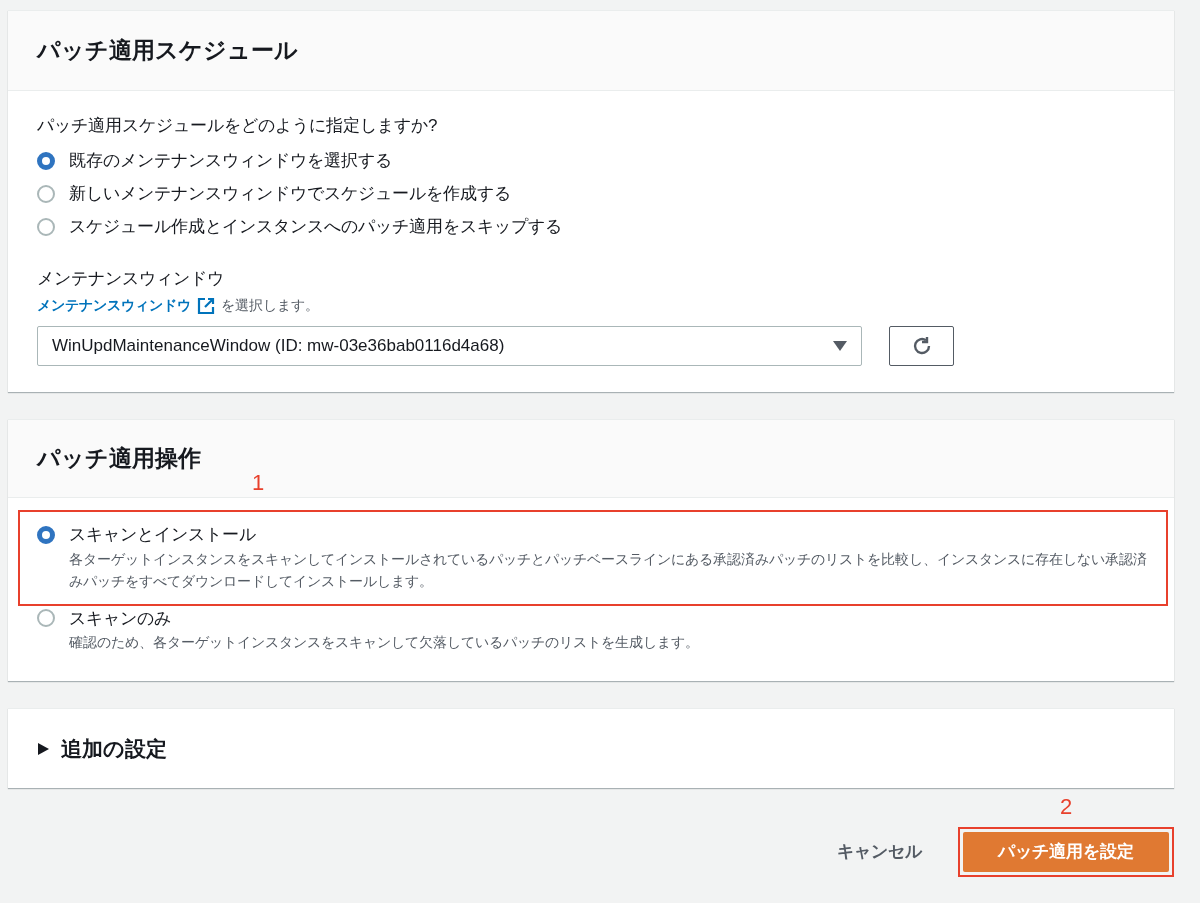 The height and width of the screenshot is (903, 1200). Describe the element at coordinates (290, 194) in the screenshot. I see `radio-label: 新しいメンテナンスウィンドウでスケジュールを作成する` at that location.